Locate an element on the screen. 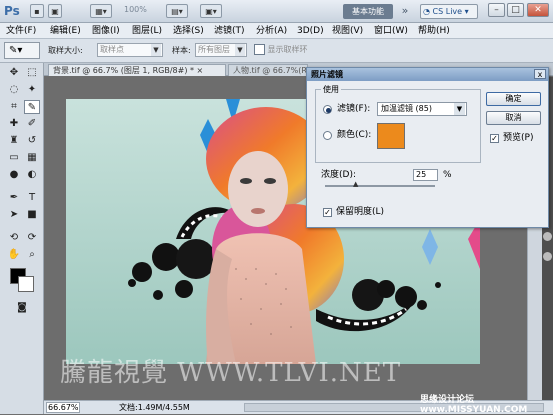  move-tool-icon: ✥ is located at coordinates (14, 73).